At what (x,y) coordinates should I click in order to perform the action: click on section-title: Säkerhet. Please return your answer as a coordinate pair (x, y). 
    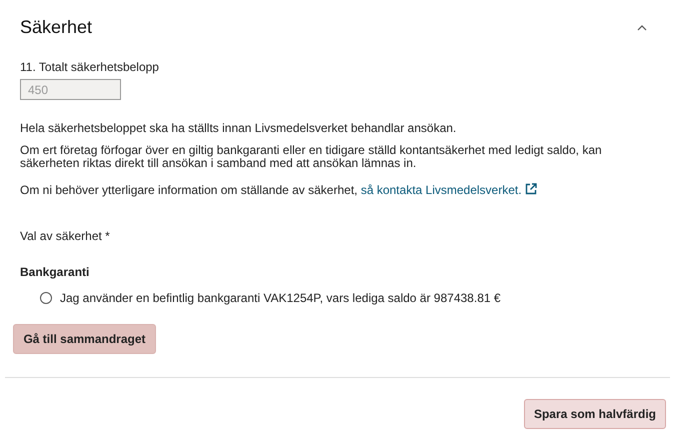
    Looking at the image, I should click on (56, 27).